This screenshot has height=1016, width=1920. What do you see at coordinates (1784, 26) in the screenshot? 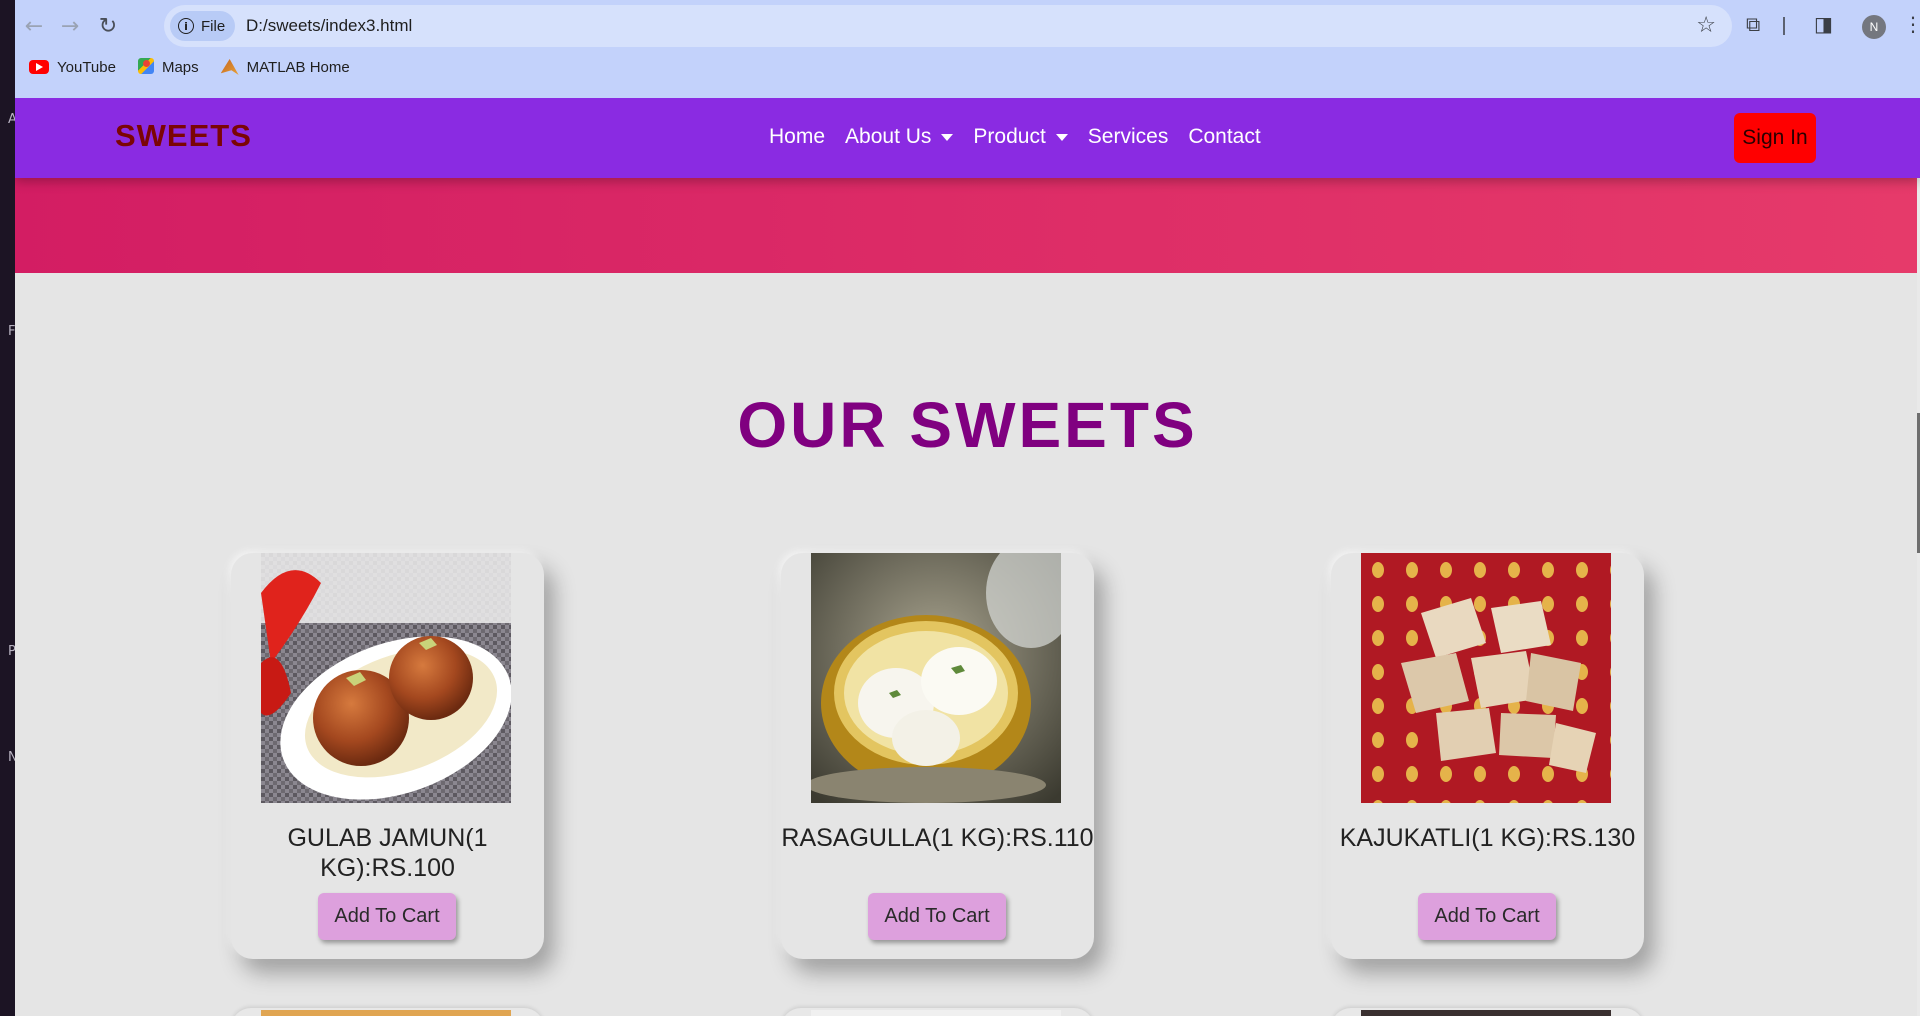
I see `toolbar-divider` at bounding box center [1784, 26].